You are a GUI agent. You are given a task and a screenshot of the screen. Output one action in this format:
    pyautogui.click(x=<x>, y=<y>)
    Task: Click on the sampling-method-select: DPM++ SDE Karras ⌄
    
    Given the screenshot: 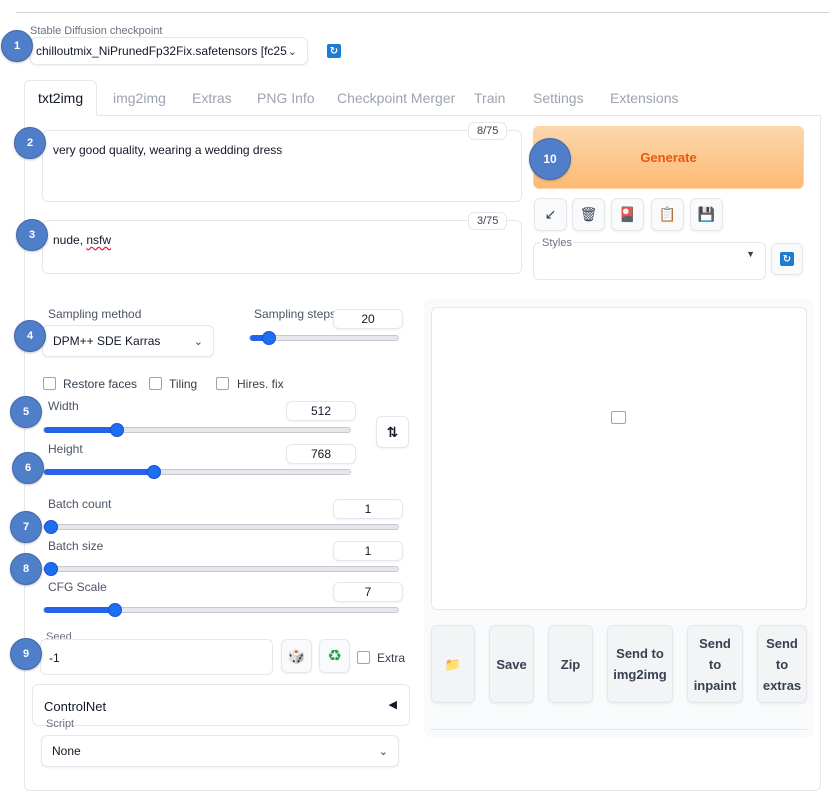 What is the action you would take?
    pyautogui.click(x=128, y=341)
    